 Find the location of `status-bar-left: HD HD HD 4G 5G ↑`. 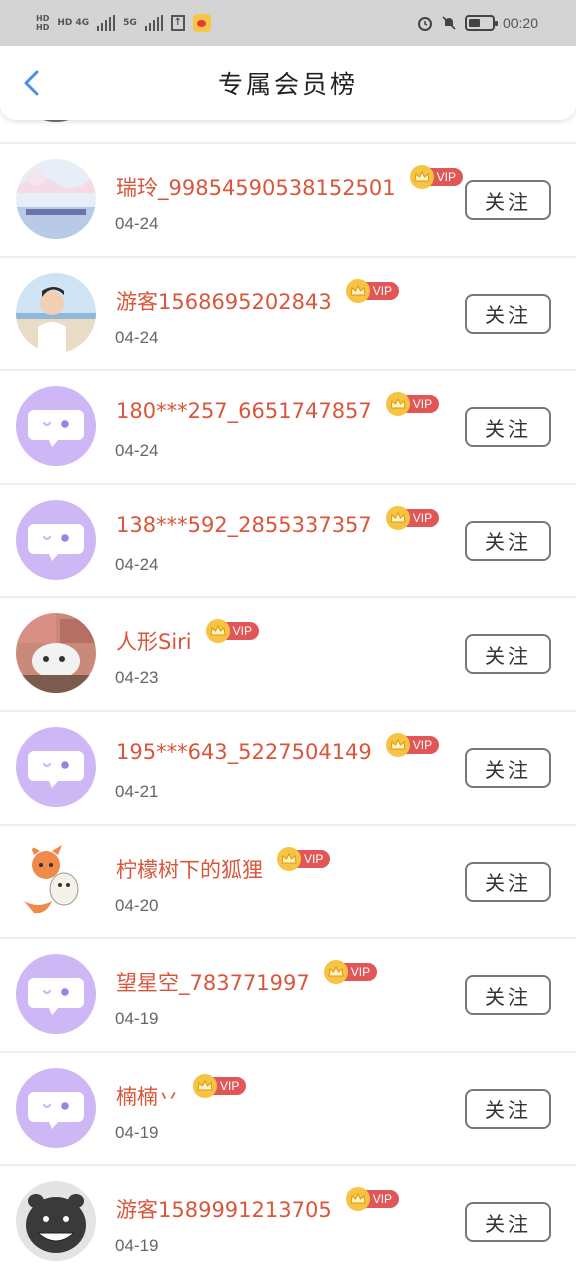

status-bar-left: HD HD HD 4G 5G ↑ is located at coordinates (123, 23).